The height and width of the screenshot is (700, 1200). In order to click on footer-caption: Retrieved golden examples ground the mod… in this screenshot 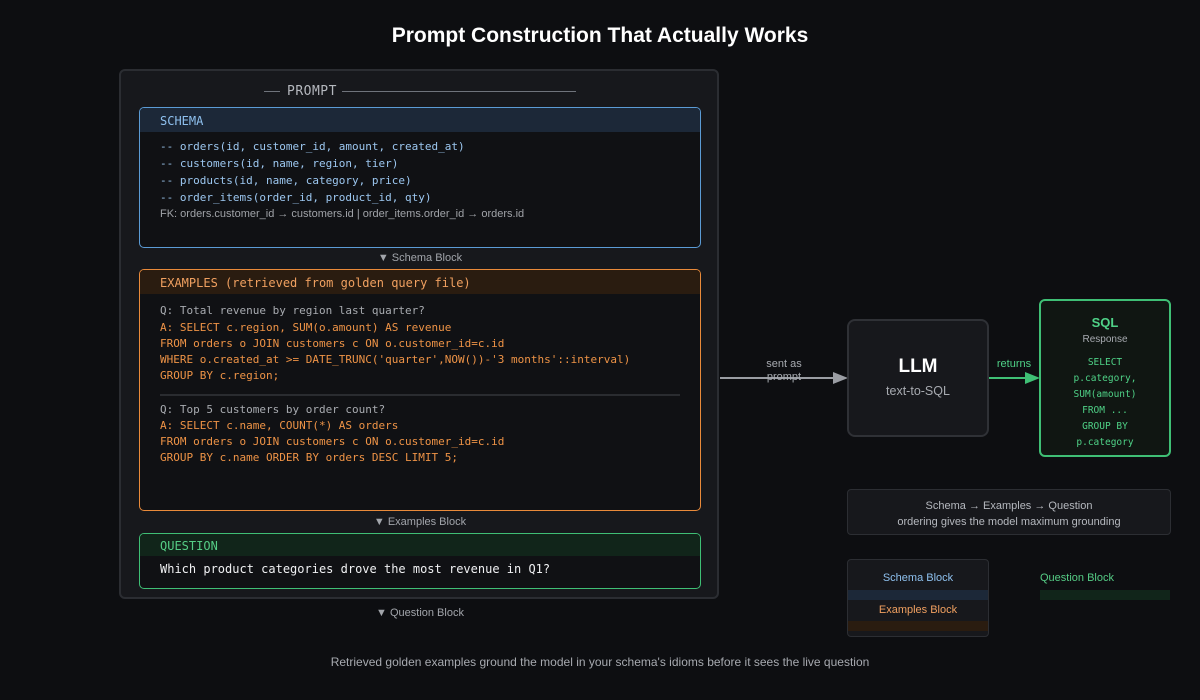, I will do `click(600, 662)`.